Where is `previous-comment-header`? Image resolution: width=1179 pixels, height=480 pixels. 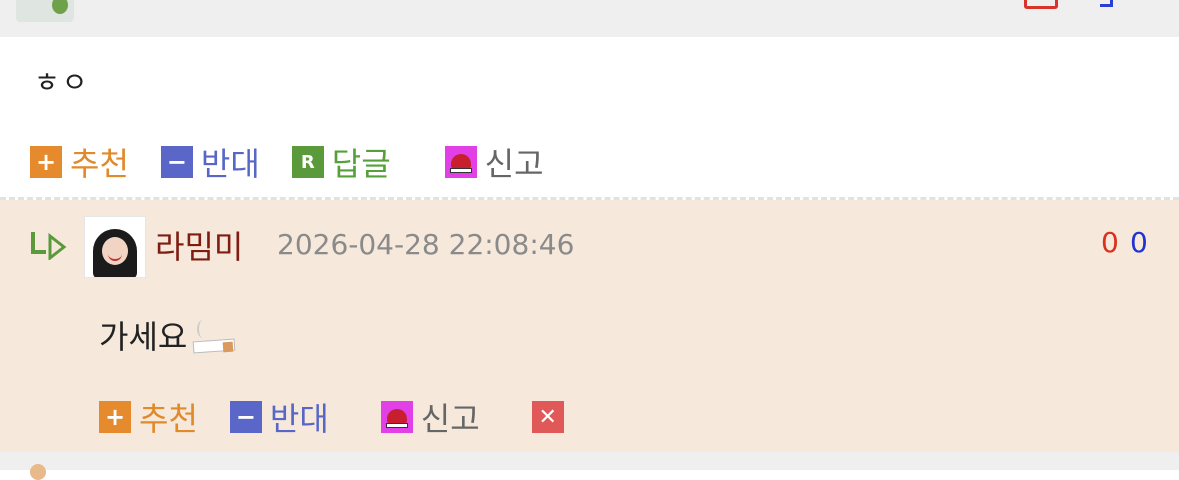
previous-comment-header is located at coordinates (589, 18).